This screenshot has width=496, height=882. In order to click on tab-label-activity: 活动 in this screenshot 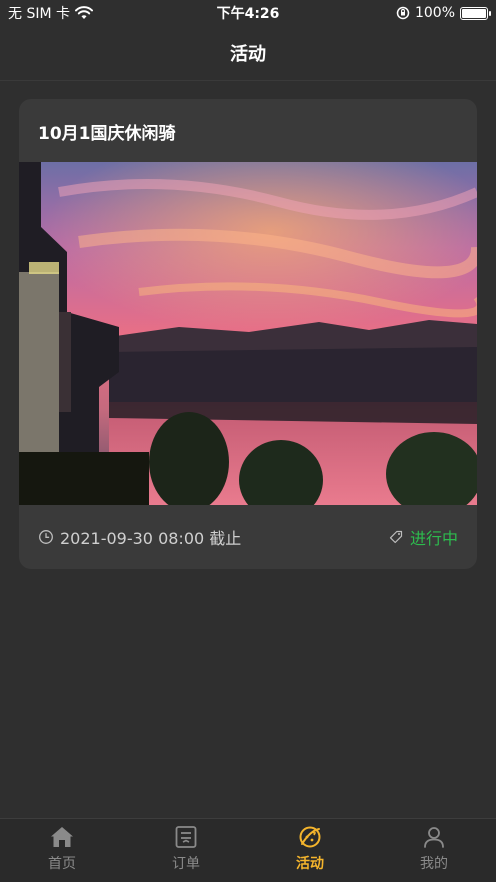, I will do `click(310, 864)`.